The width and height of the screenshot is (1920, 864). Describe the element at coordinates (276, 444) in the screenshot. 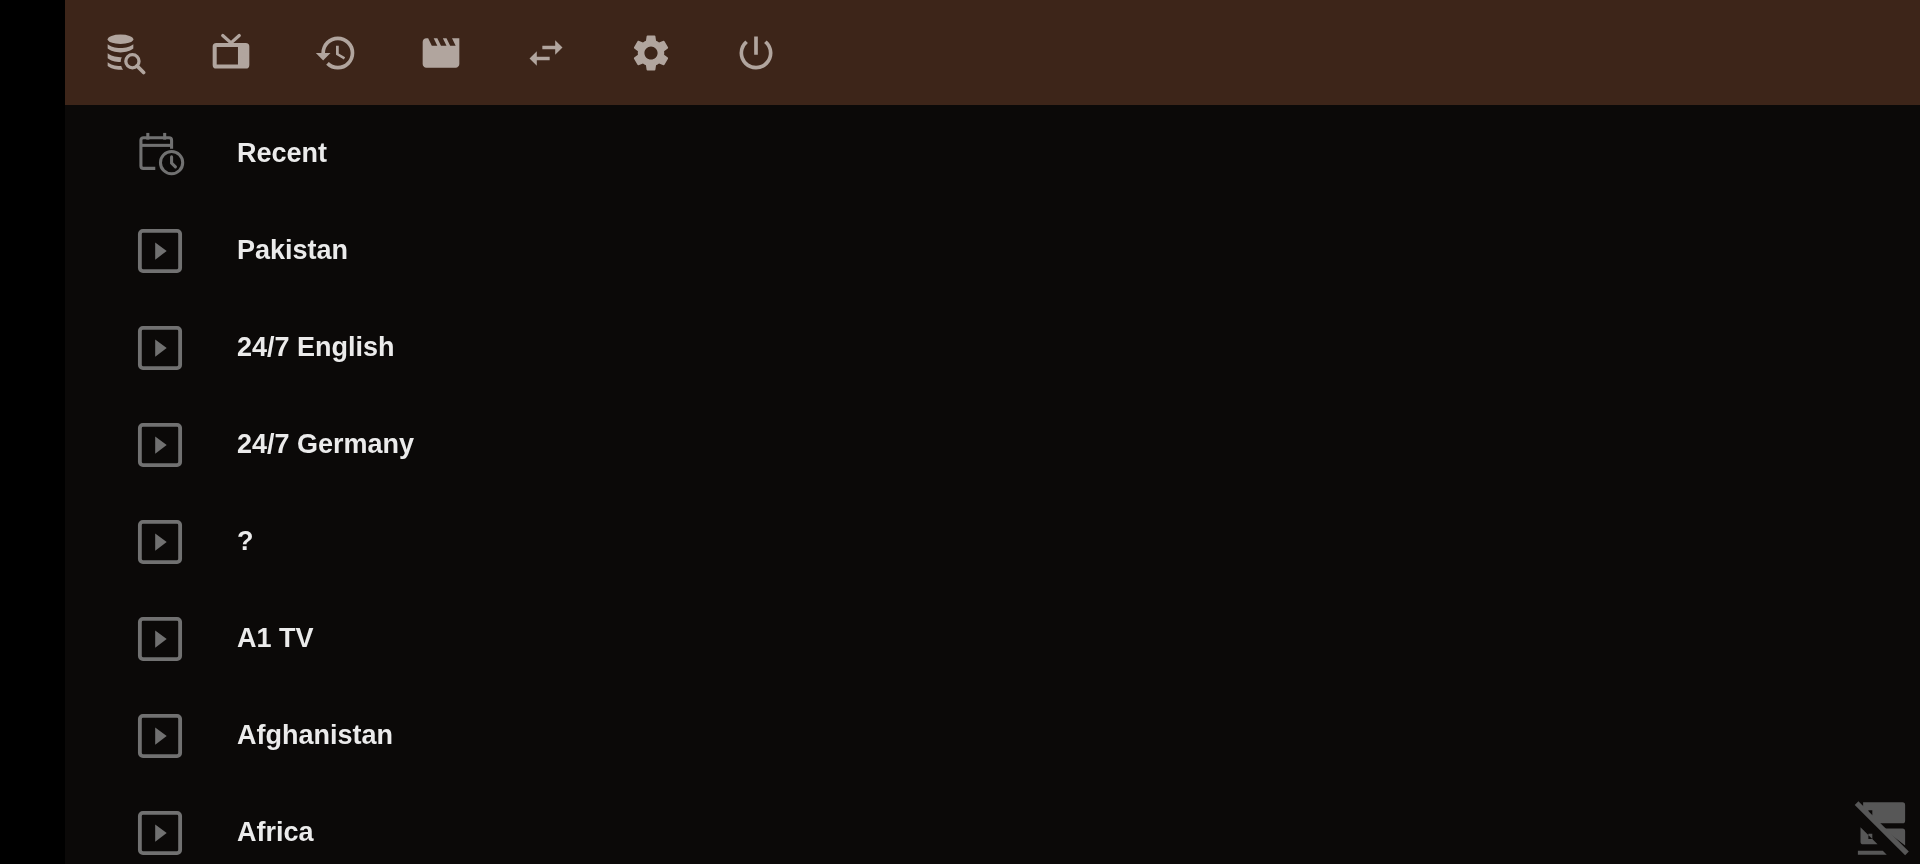

I see `category-item: 24/7 Germany` at that location.